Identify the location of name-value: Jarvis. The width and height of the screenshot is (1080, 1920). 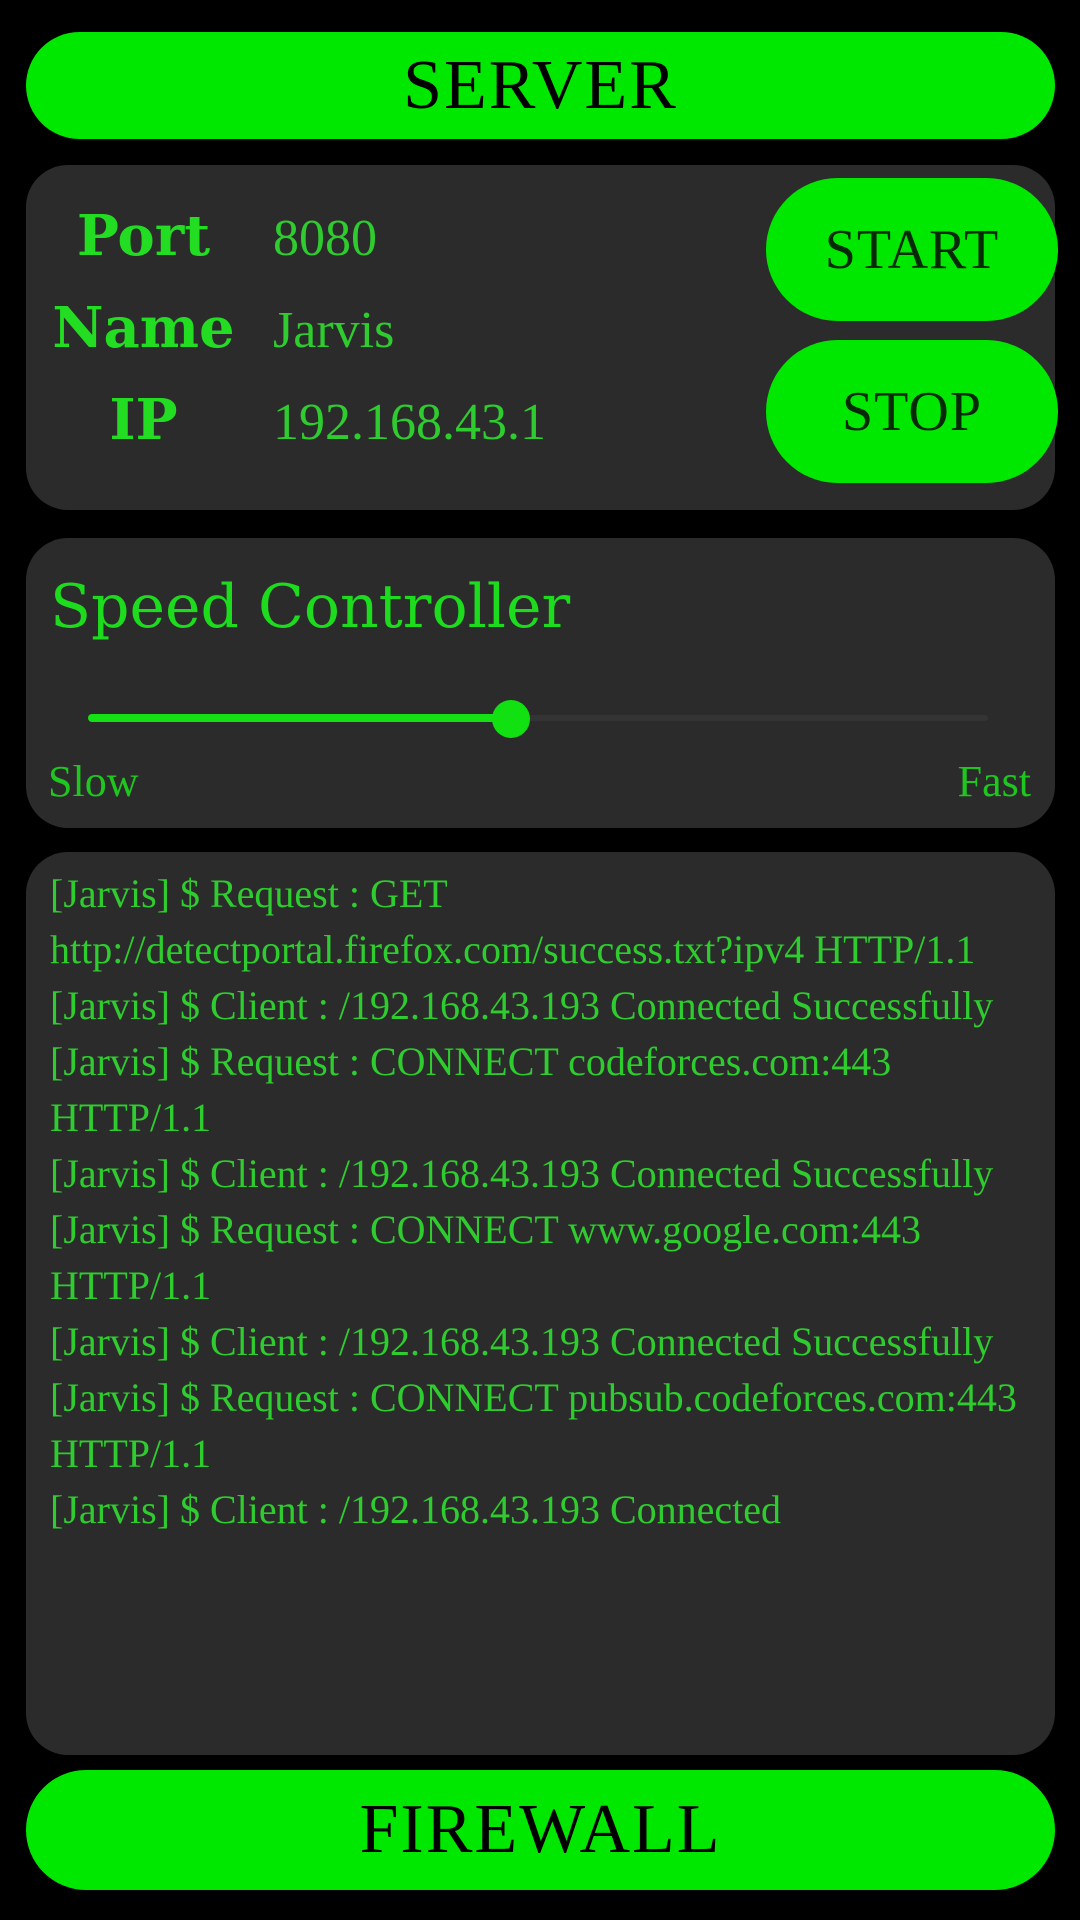
(334, 330).